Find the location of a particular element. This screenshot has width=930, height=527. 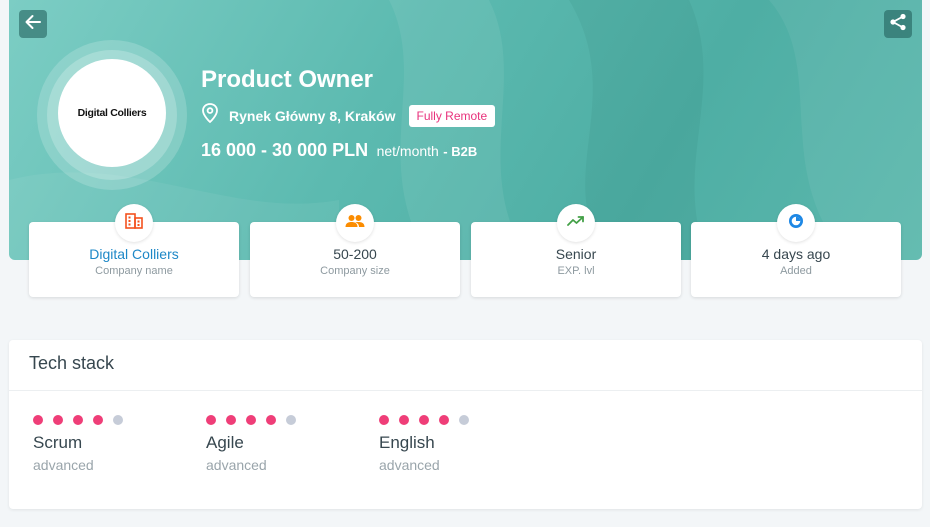

added-label: Added is located at coordinates (796, 271).